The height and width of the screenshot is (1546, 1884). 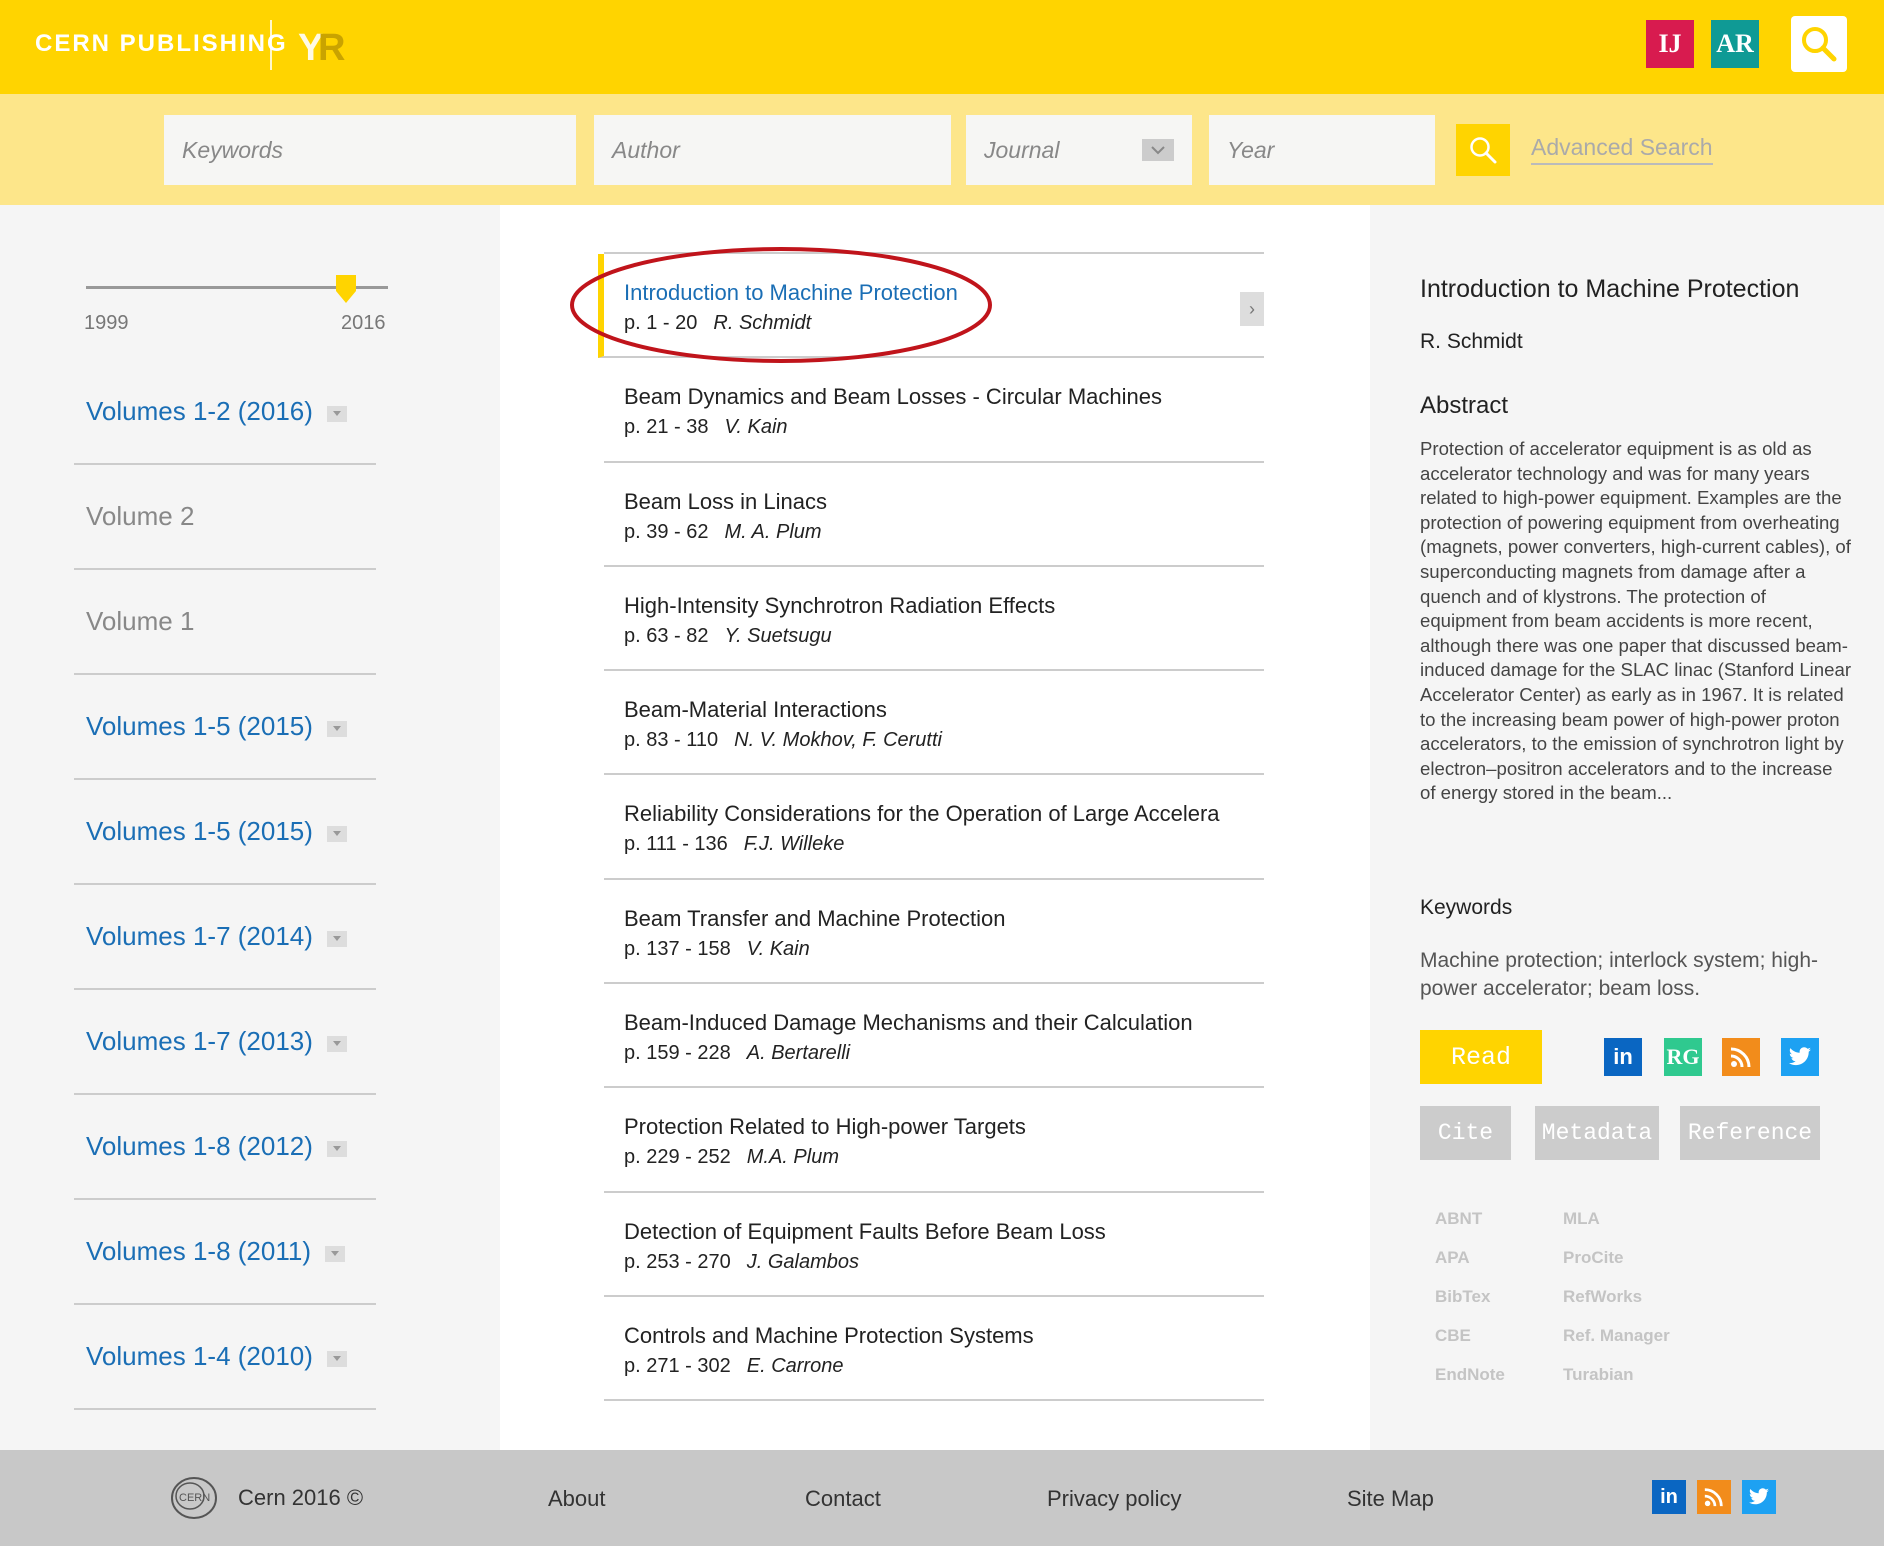 I want to click on citation-format-option: EndNote, so click(x=1470, y=1384).